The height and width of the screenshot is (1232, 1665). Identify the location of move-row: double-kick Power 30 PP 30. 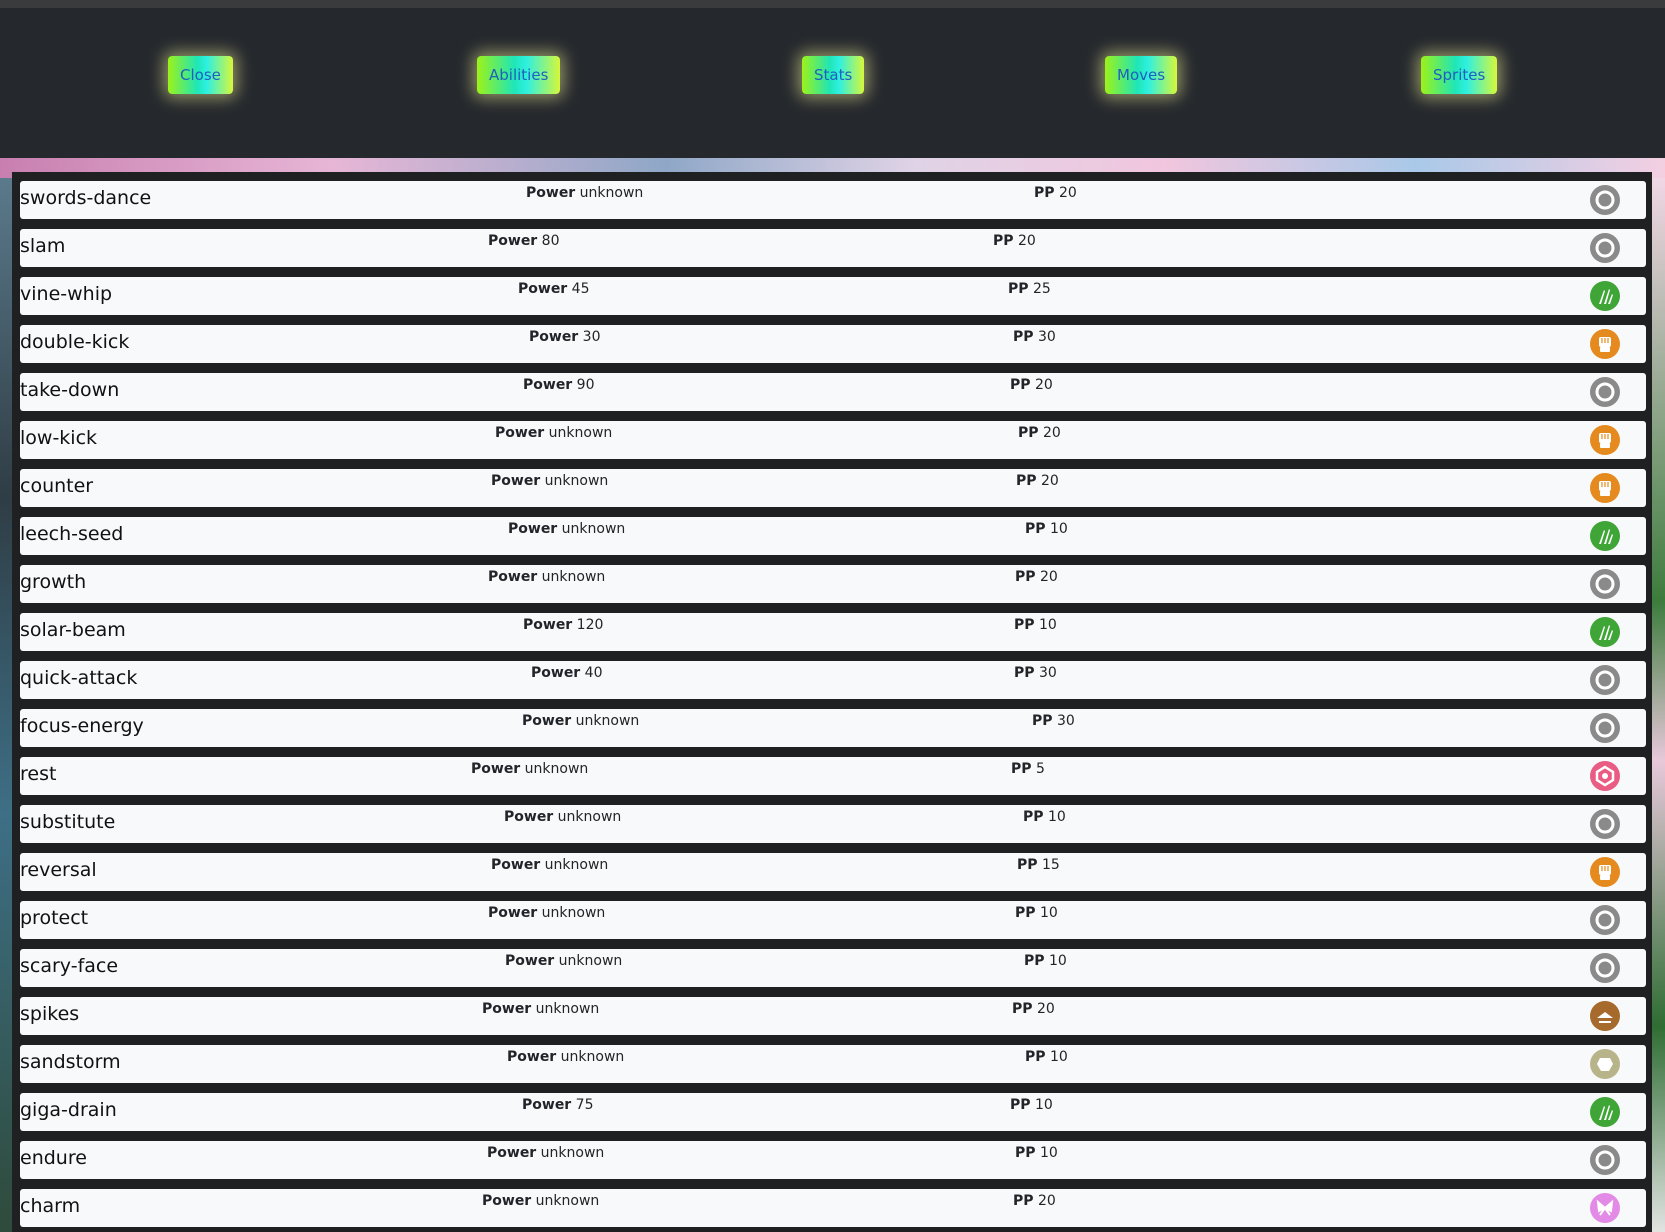
(833, 344).